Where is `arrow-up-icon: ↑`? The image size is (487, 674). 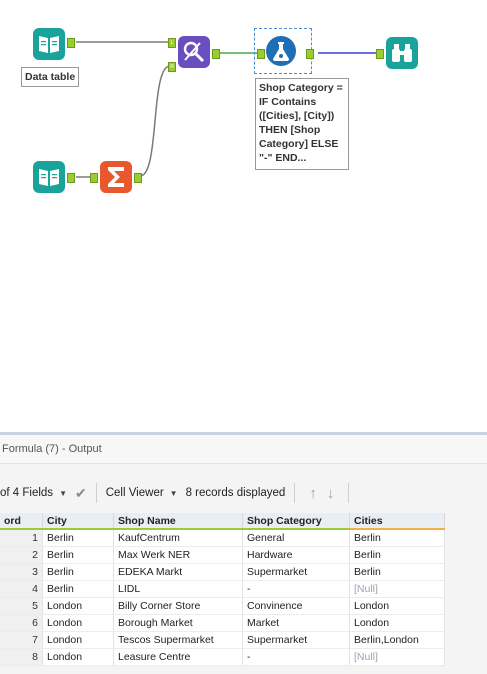 arrow-up-icon: ↑ is located at coordinates (313, 493).